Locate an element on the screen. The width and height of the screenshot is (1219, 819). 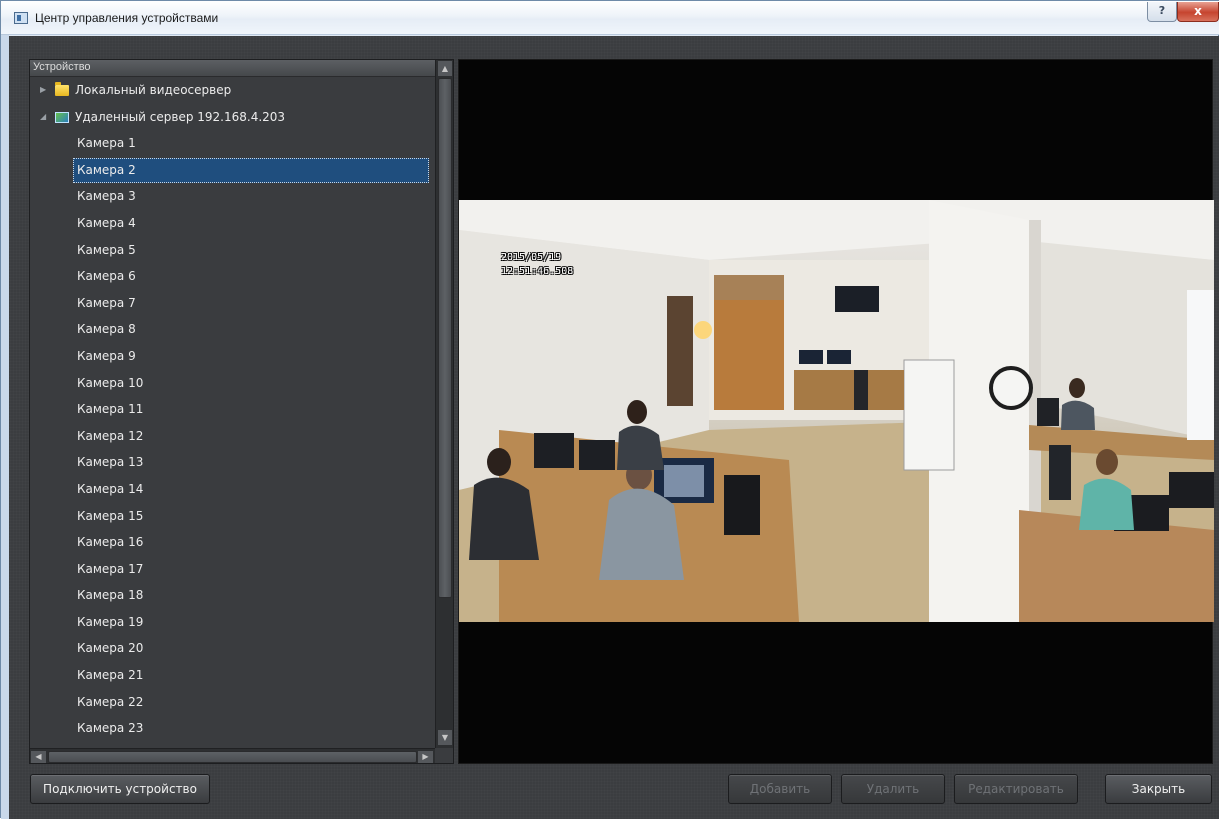
video-time-overlay: 12:51:46.508 is located at coordinates (537, 271).